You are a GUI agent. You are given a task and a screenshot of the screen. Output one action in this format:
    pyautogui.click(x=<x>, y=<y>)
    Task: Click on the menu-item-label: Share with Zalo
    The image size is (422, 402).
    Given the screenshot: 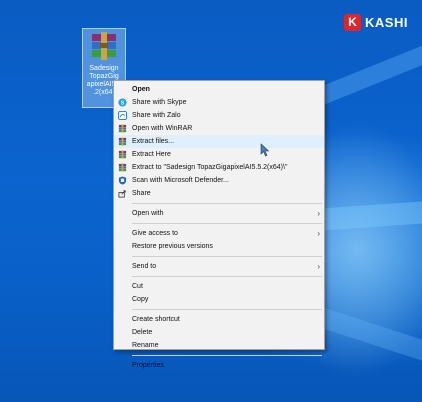 What is the action you would take?
    pyautogui.click(x=156, y=115)
    